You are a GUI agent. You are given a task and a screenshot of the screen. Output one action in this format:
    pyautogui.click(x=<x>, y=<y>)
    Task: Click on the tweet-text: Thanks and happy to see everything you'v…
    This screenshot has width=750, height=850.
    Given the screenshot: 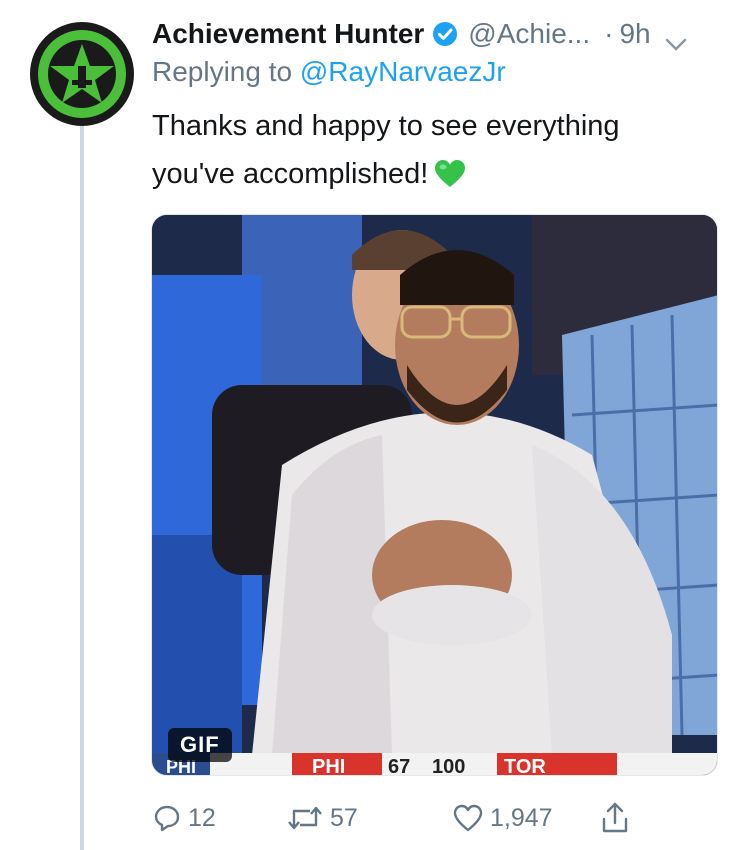 What is the action you would take?
    pyautogui.click(x=432, y=150)
    